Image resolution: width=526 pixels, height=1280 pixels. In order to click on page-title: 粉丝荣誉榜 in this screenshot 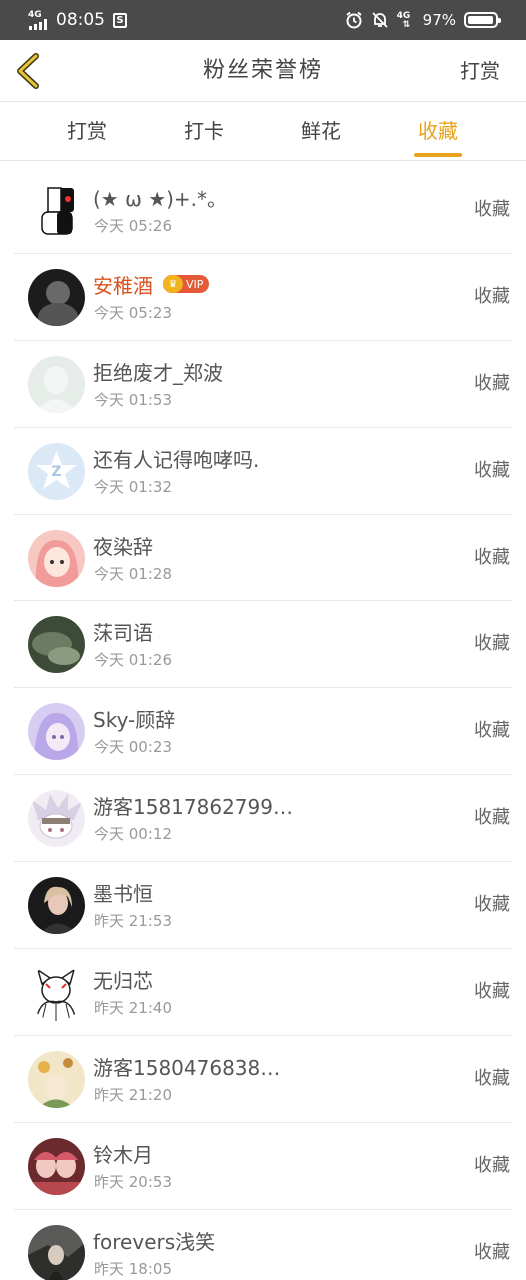, I will do `click(262, 70)`.